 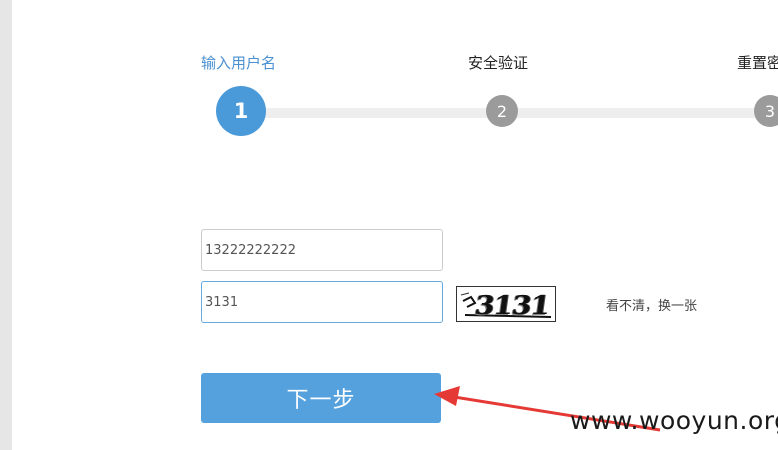 What do you see at coordinates (322, 302) in the screenshot?
I see `captcha-input` at bounding box center [322, 302].